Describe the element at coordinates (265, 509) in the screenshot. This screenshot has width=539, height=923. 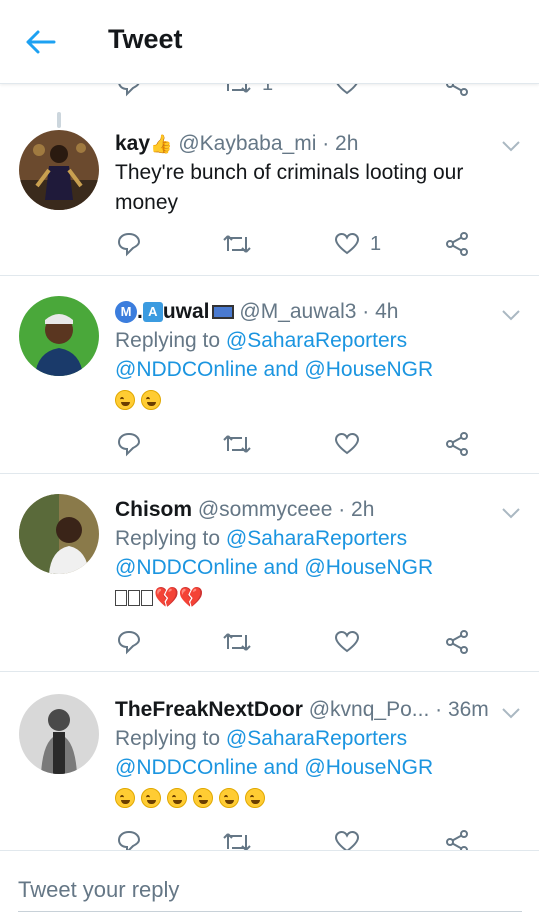
I see `user-handle: @sommyceee` at that location.